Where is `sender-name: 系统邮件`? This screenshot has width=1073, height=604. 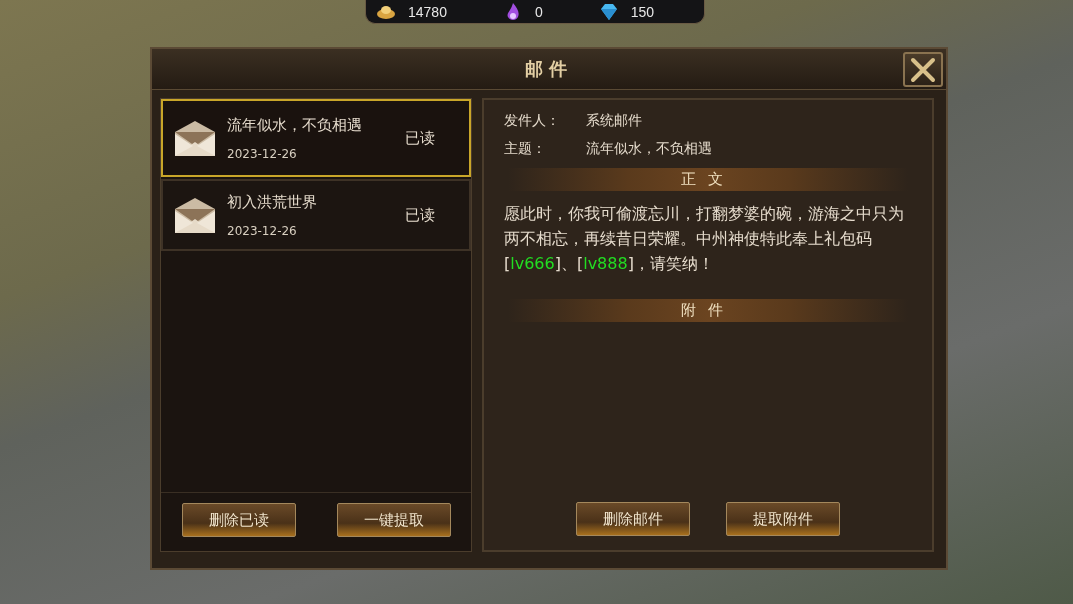 sender-name: 系统邮件 is located at coordinates (614, 121).